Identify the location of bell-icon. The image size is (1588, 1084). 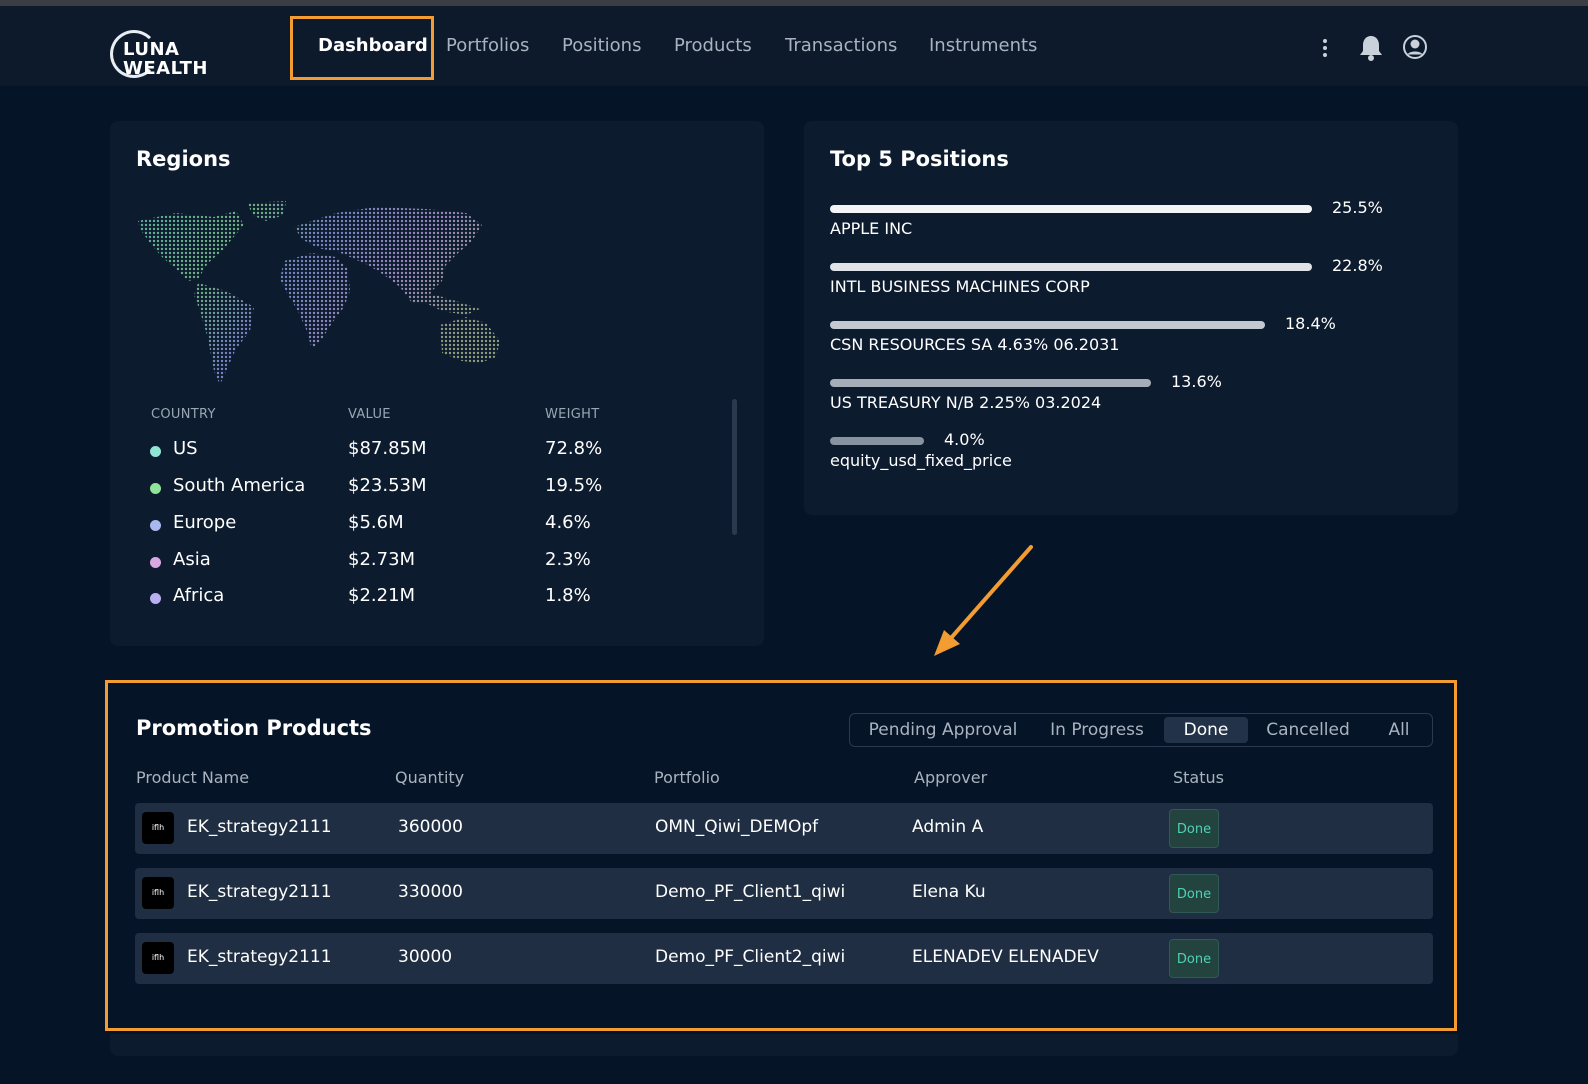
(1371, 48).